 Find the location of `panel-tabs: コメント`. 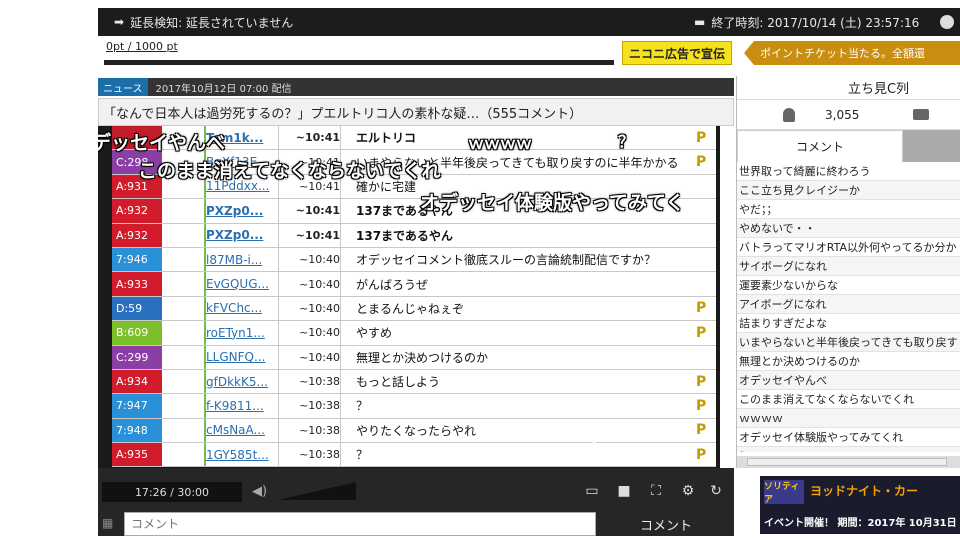

panel-tabs: コメント is located at coordinates (848, 146).